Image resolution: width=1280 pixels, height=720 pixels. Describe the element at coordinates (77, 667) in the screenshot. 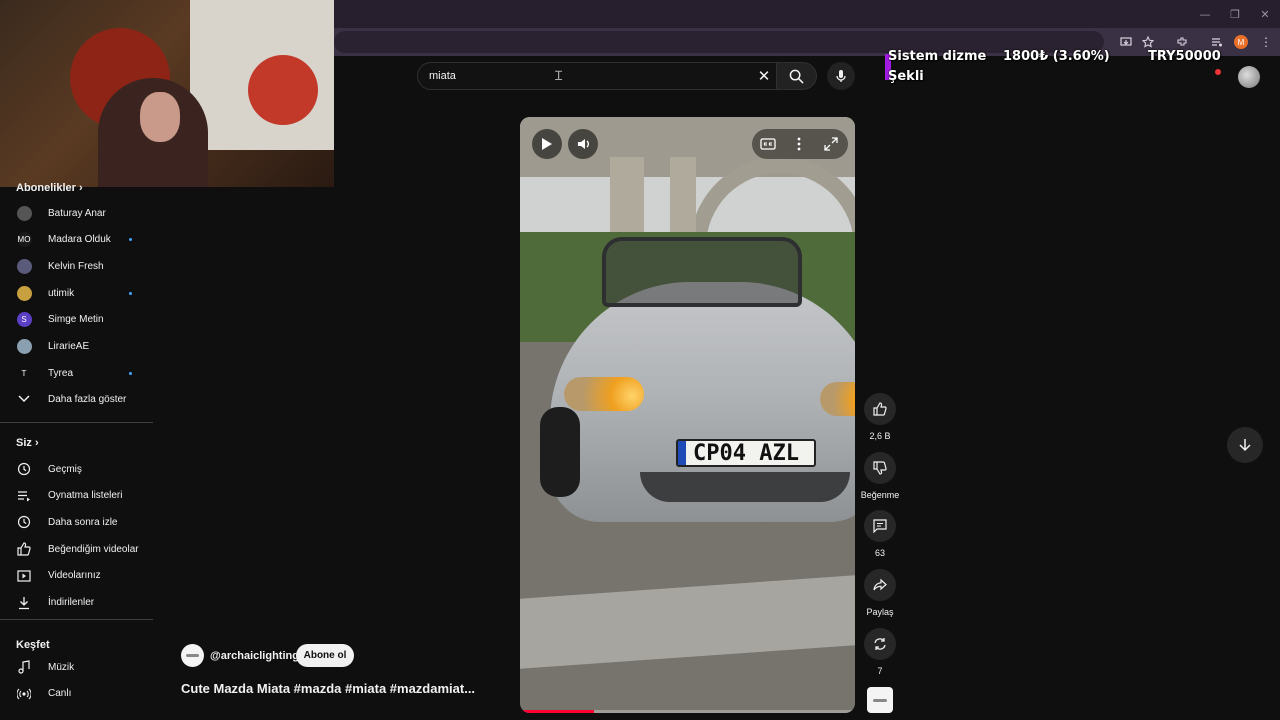

I see `sidebar-item-music: Müzik` at that location.